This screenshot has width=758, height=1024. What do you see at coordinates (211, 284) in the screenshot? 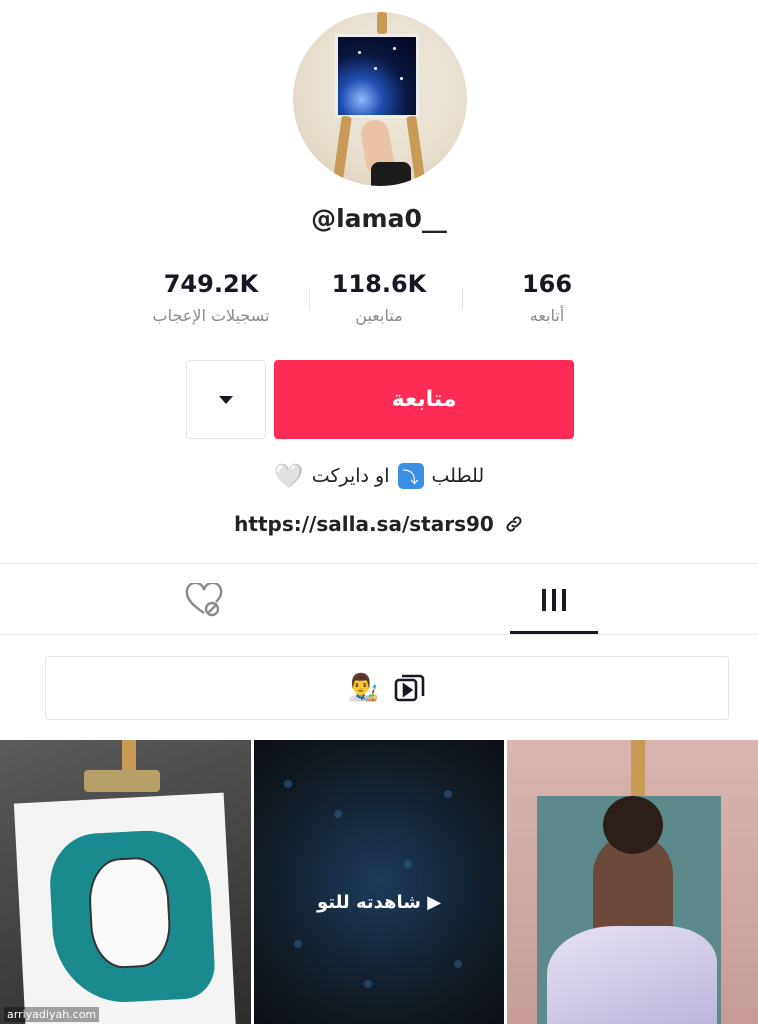
I see `stat-likes-value: 749.2K` at bounding box center [211, 284].